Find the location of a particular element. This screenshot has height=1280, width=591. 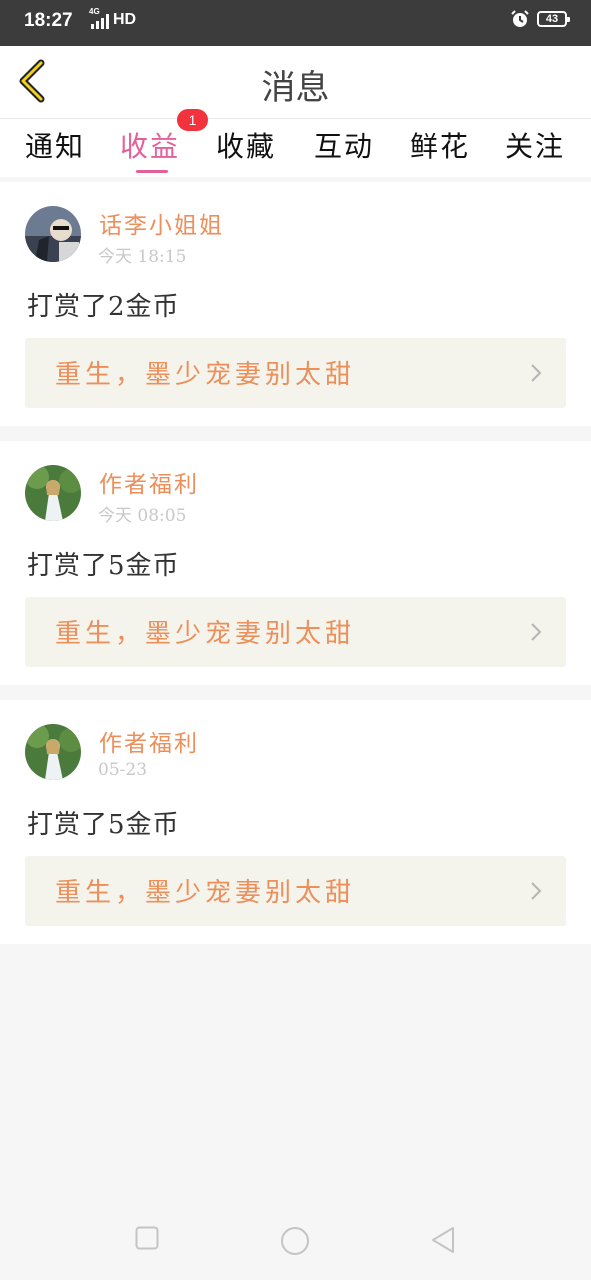

tab-favorites: 收藏 is located at coordinates (246, 145).